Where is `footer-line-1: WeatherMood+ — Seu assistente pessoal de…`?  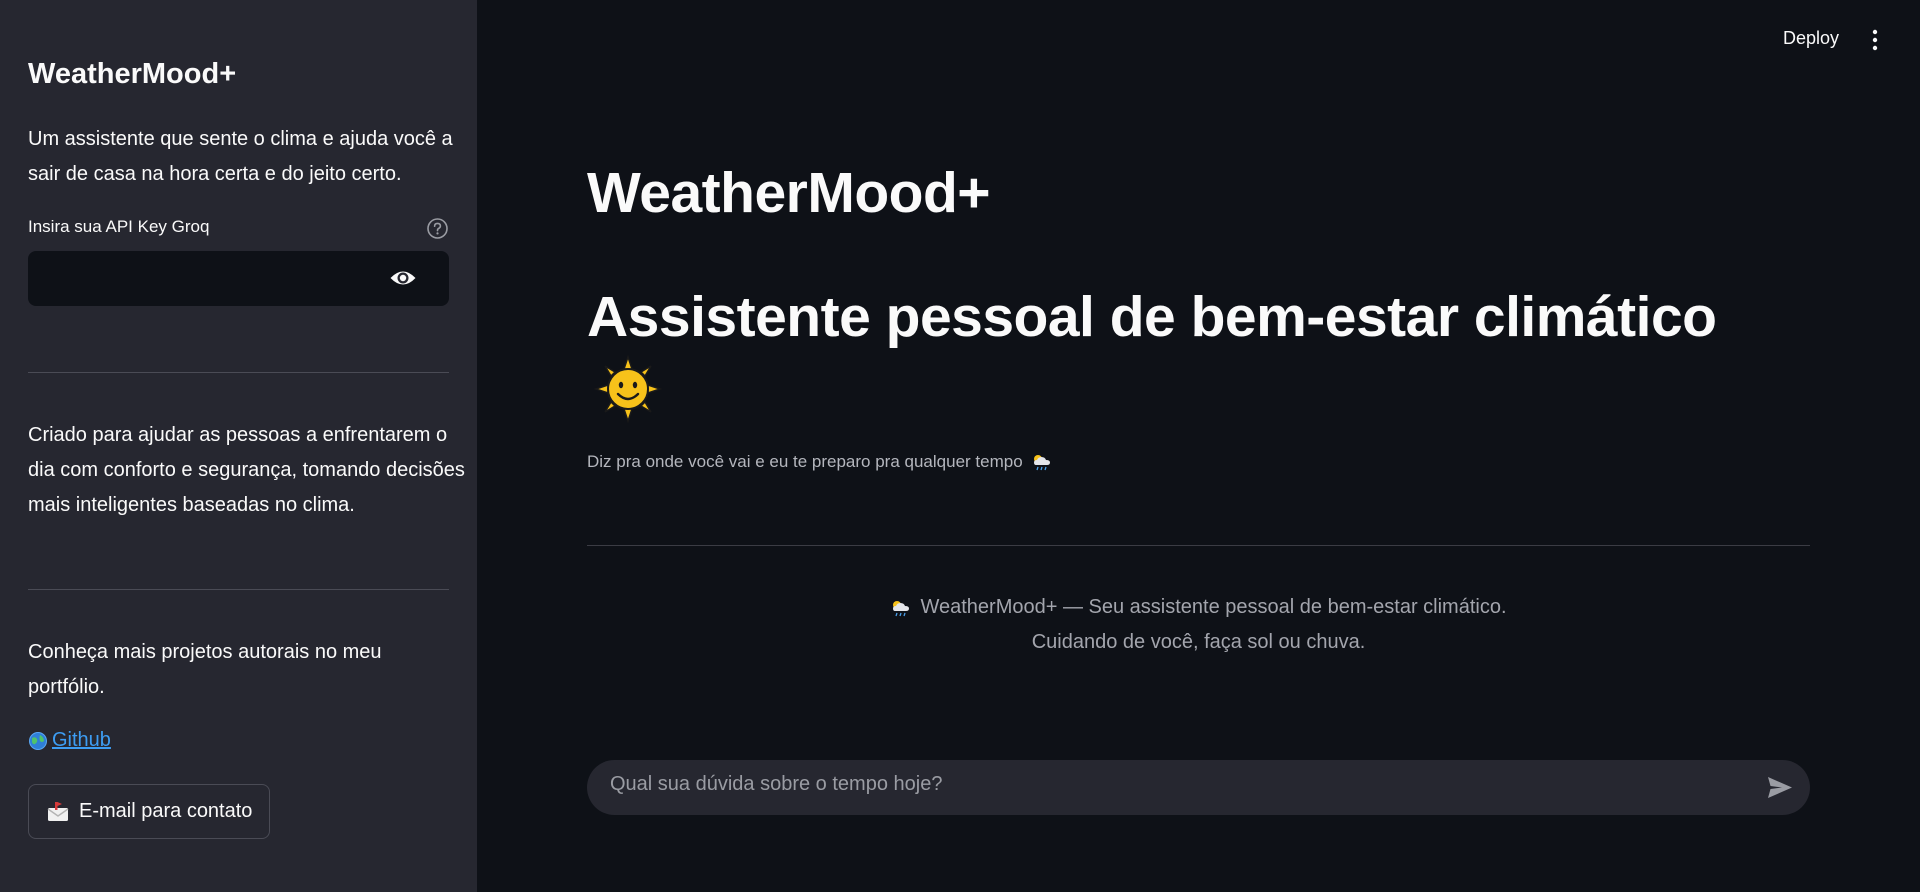 footer-line-1: WeatherMood+ — Seu assistente pessoal de… is located at coordinates (1198, 607).